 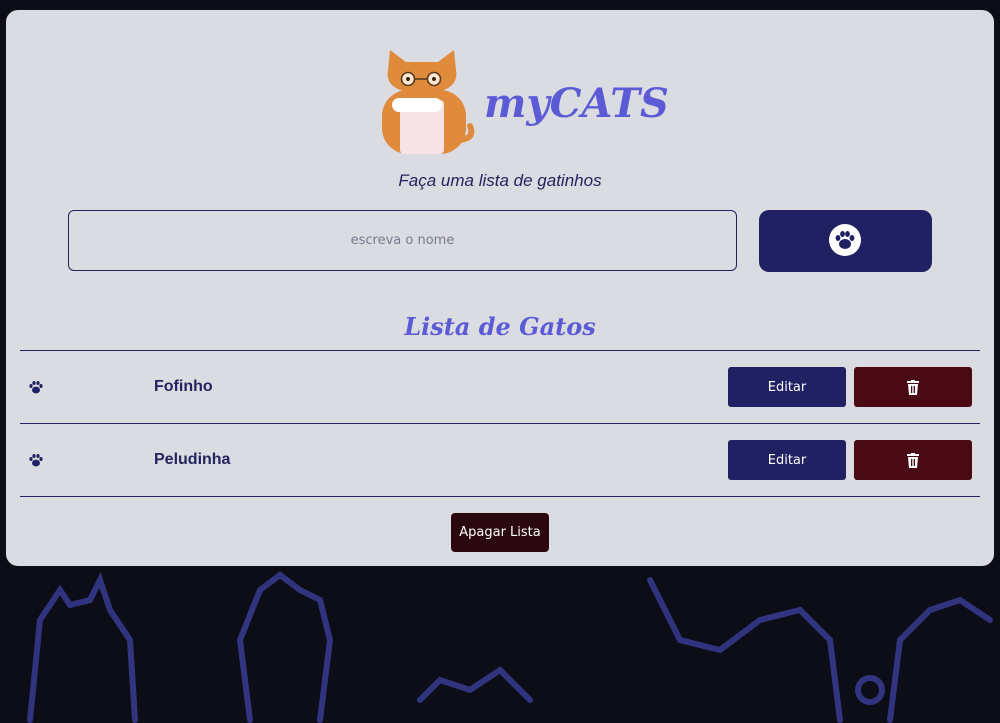 I want to click on cat-logo-icon, so click(x=428, y=102).